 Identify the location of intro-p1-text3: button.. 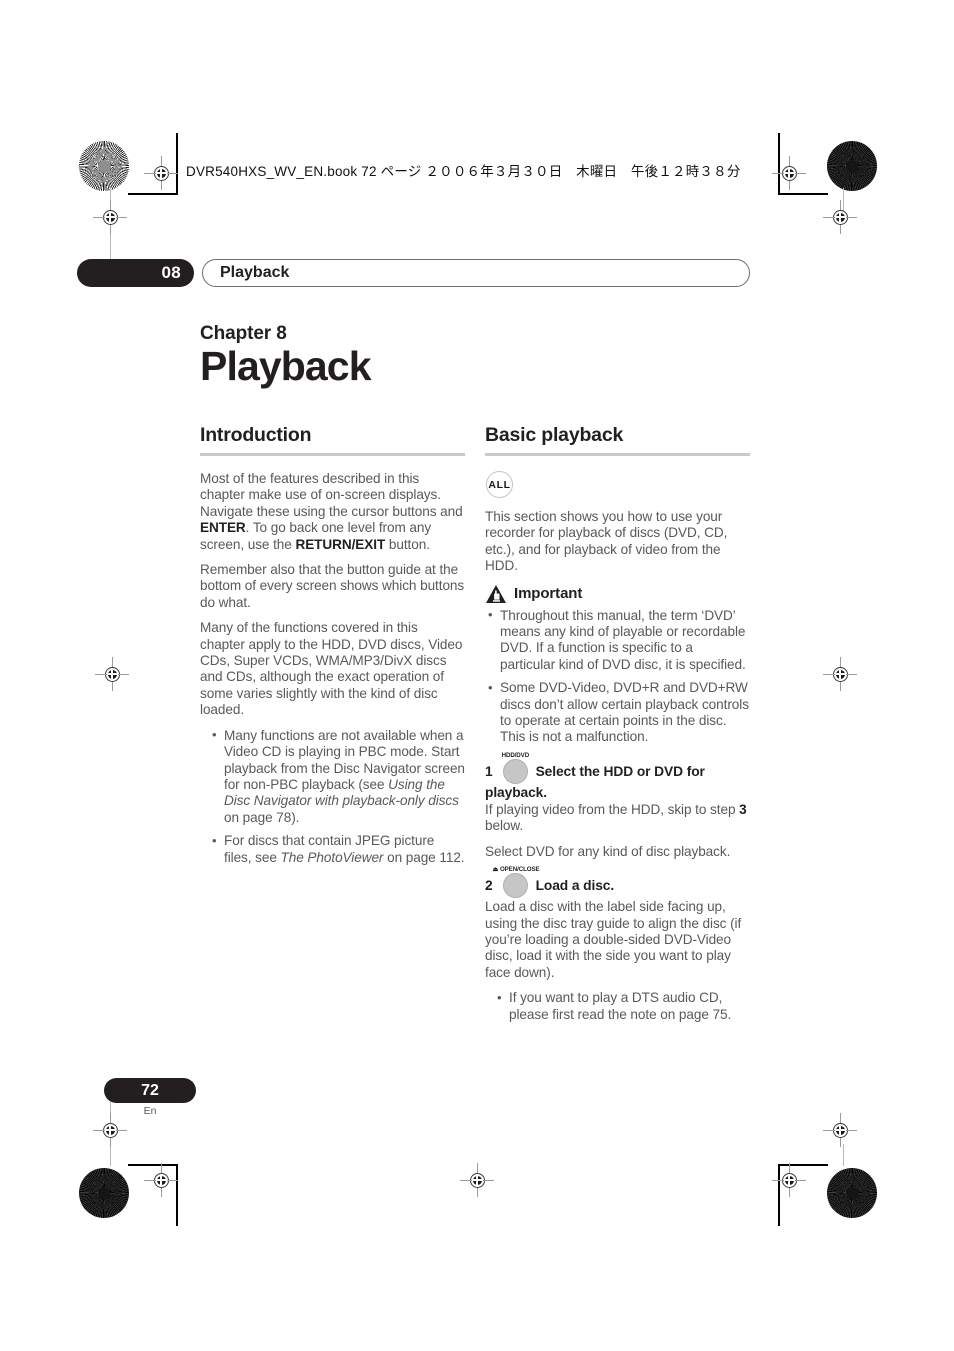
(407, 544).